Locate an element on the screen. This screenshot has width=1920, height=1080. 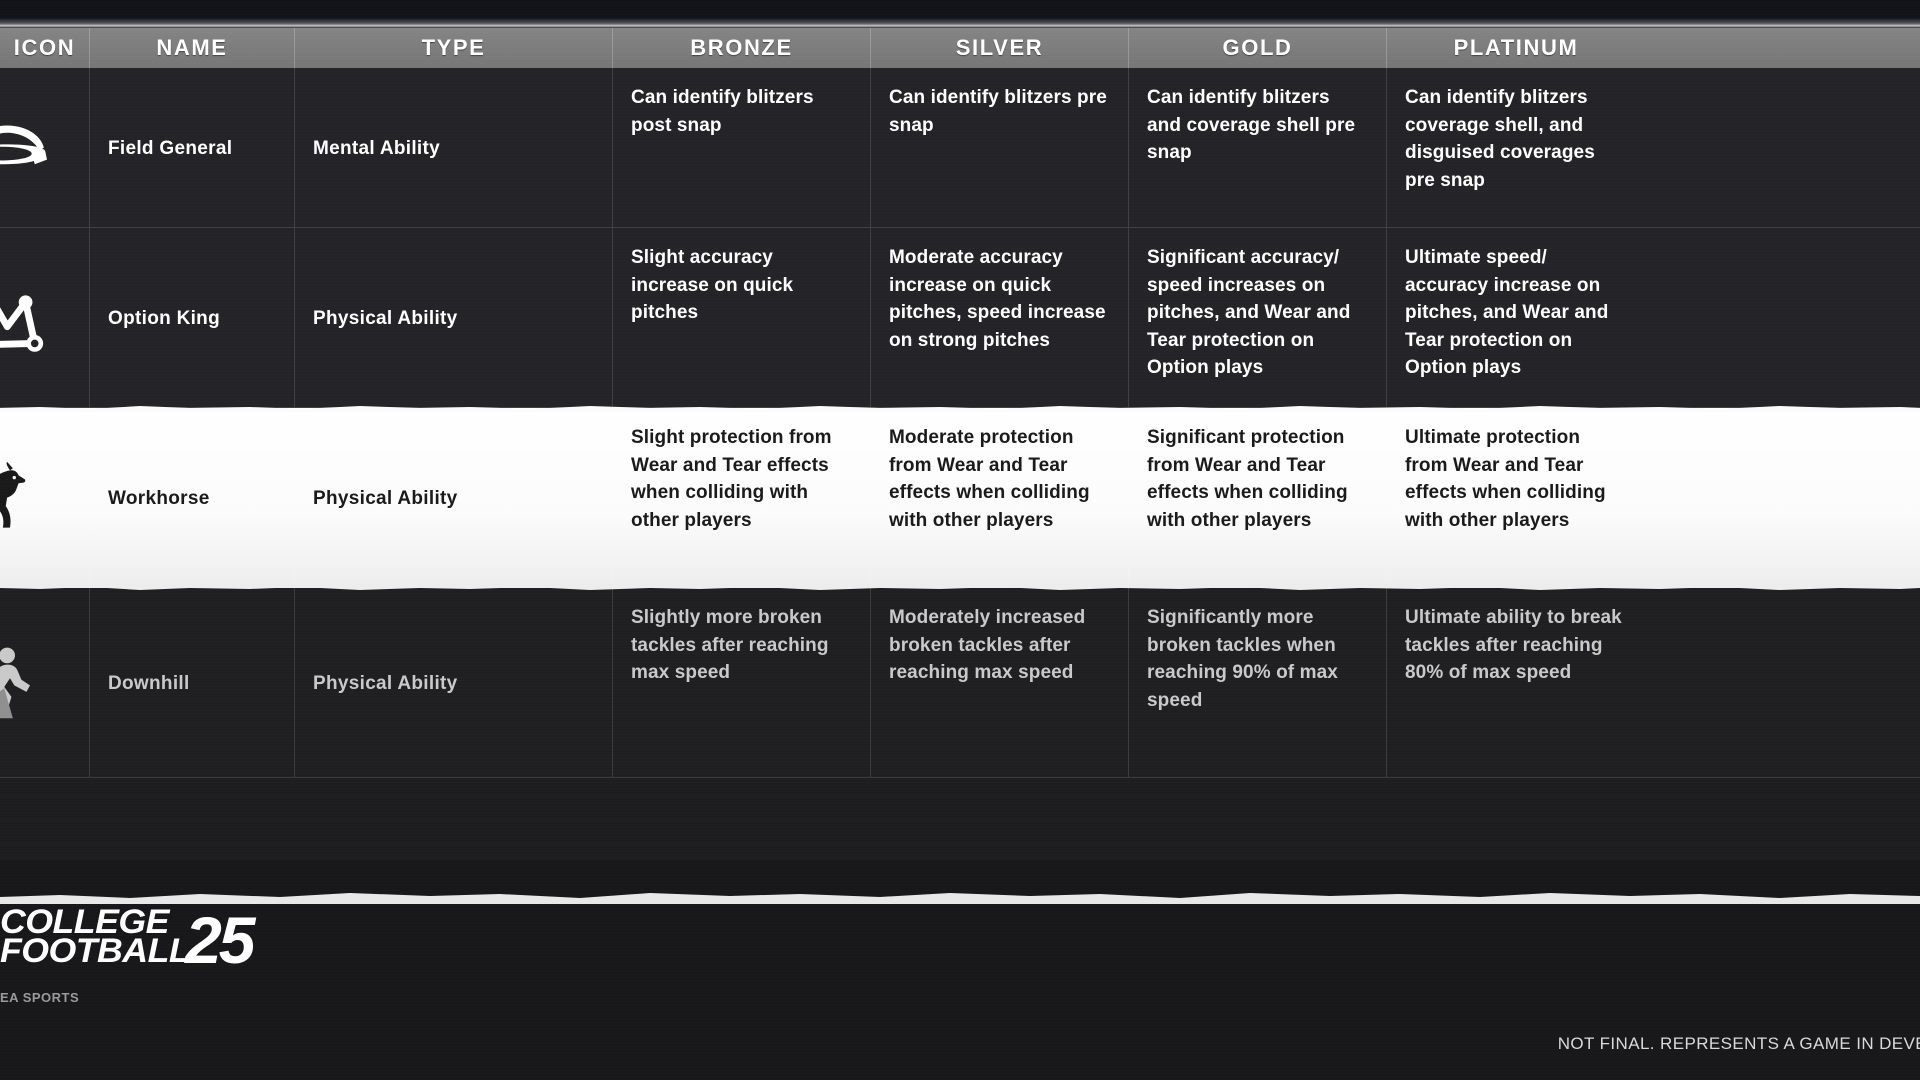
option-king-crown-icon is located at coordinates (22, 323).